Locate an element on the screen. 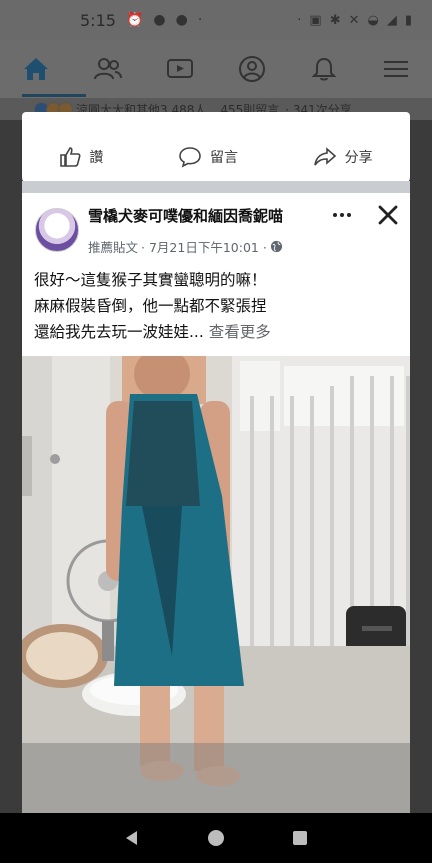 This screenshot has width=432, height=863. comment-button: 留言 is located at coordinates (208, 157).